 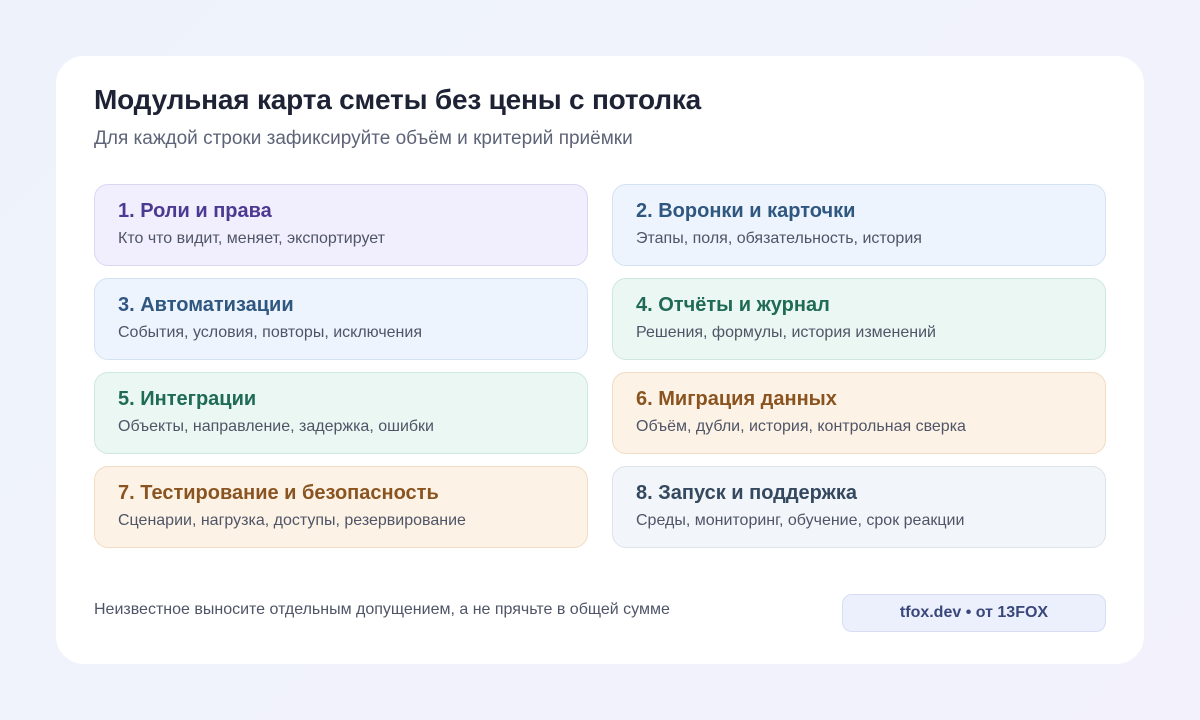 I want to click on module-description: Кто что видит, меняет, экспортирует, so click(x=251, y=238).